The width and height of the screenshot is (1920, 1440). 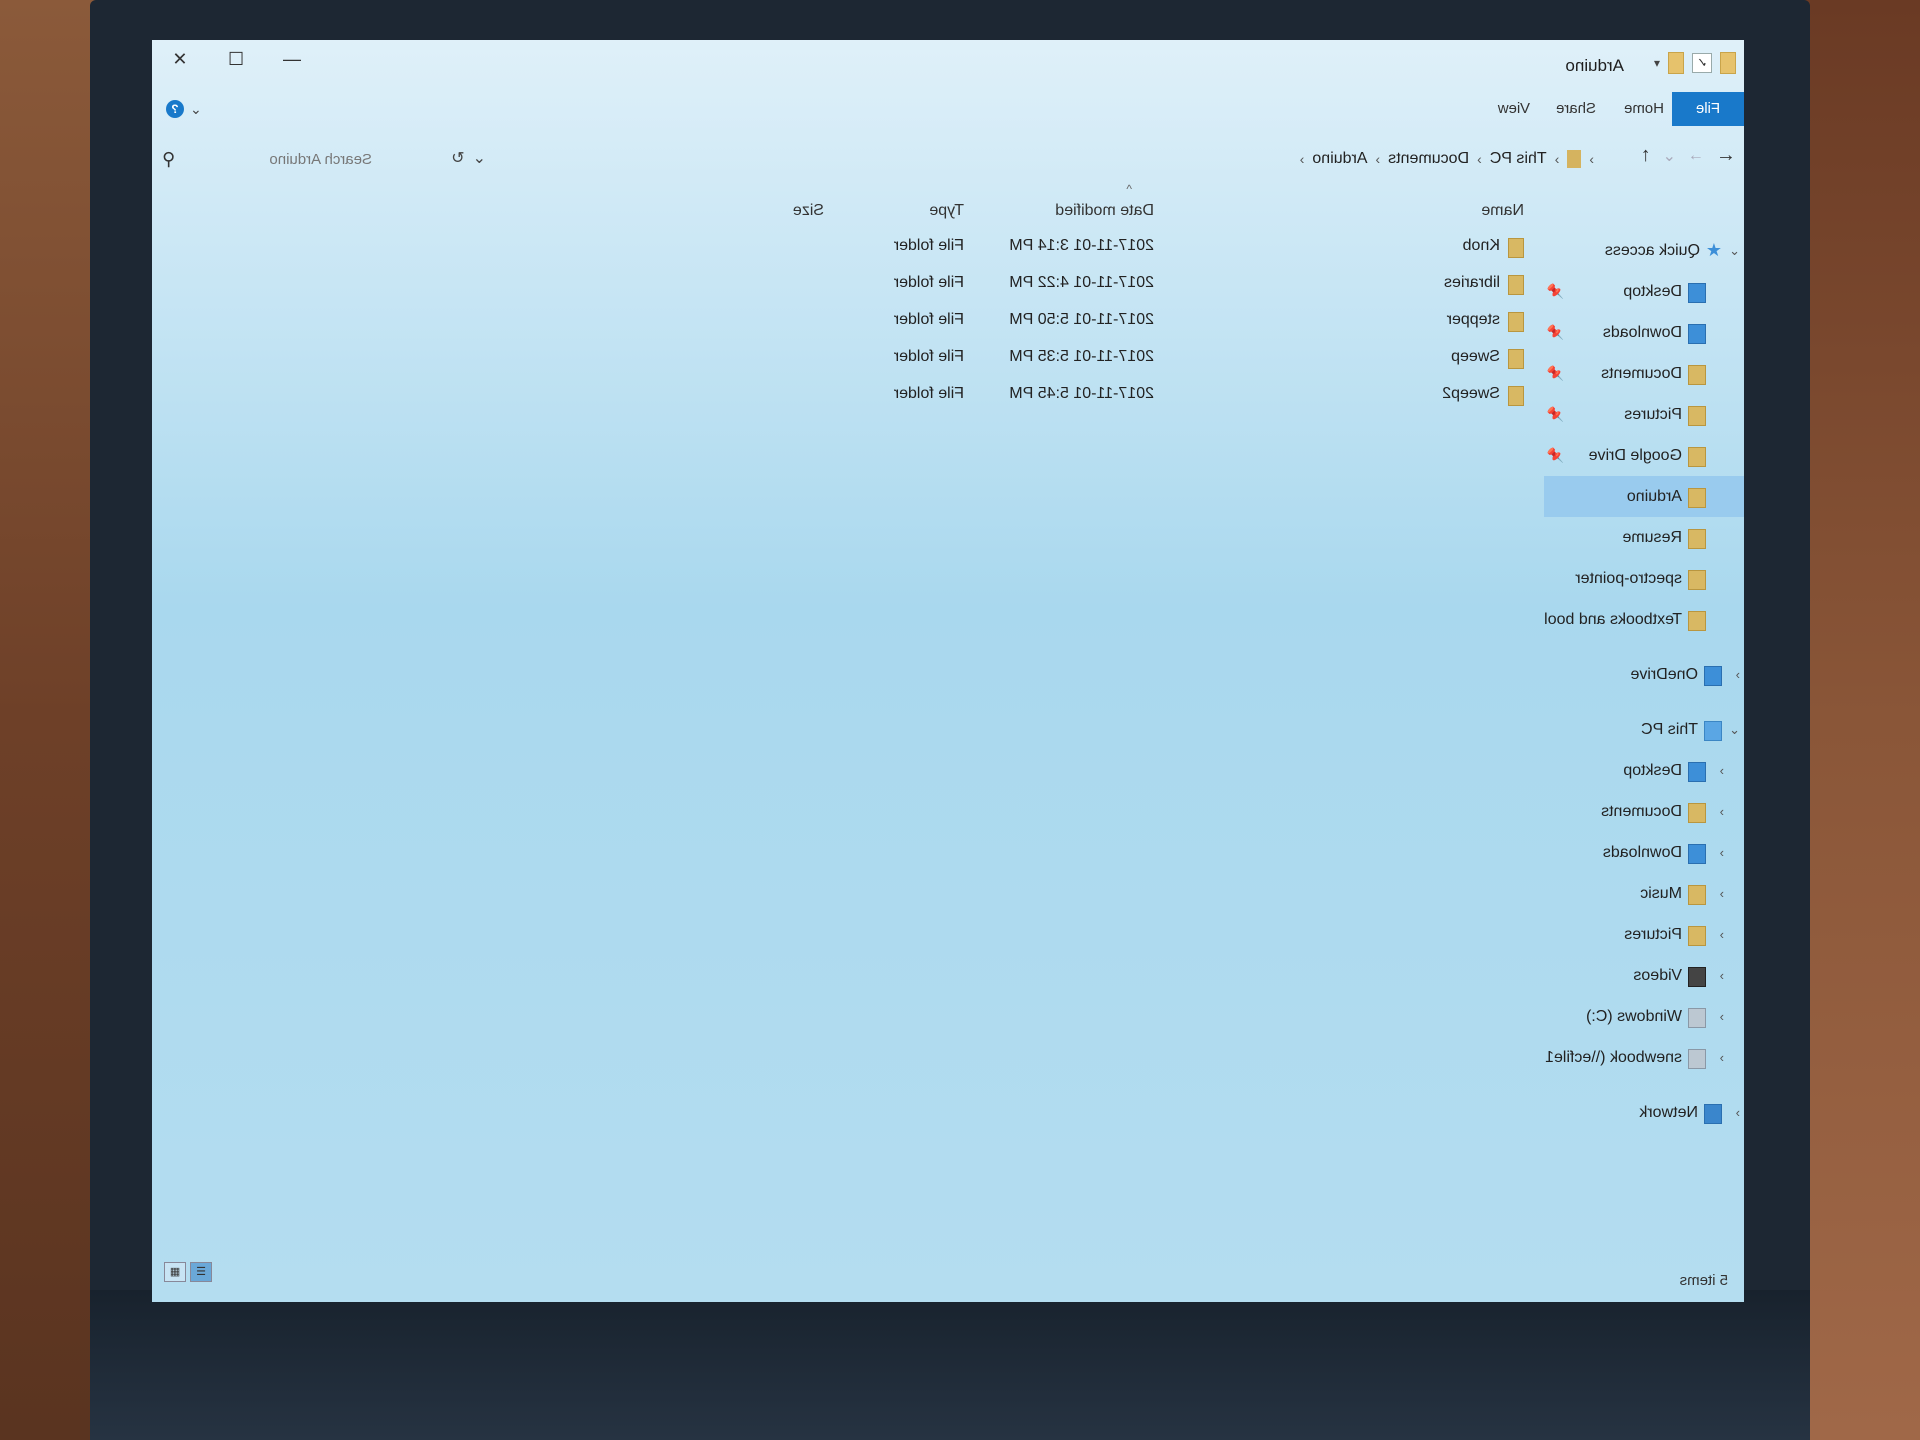 What do you see at coordinates (874, 246) in the screenshot?
I see `file-row: Knob 2017-11-01 3:14 PM File folder` at bounding box center [874, 246].